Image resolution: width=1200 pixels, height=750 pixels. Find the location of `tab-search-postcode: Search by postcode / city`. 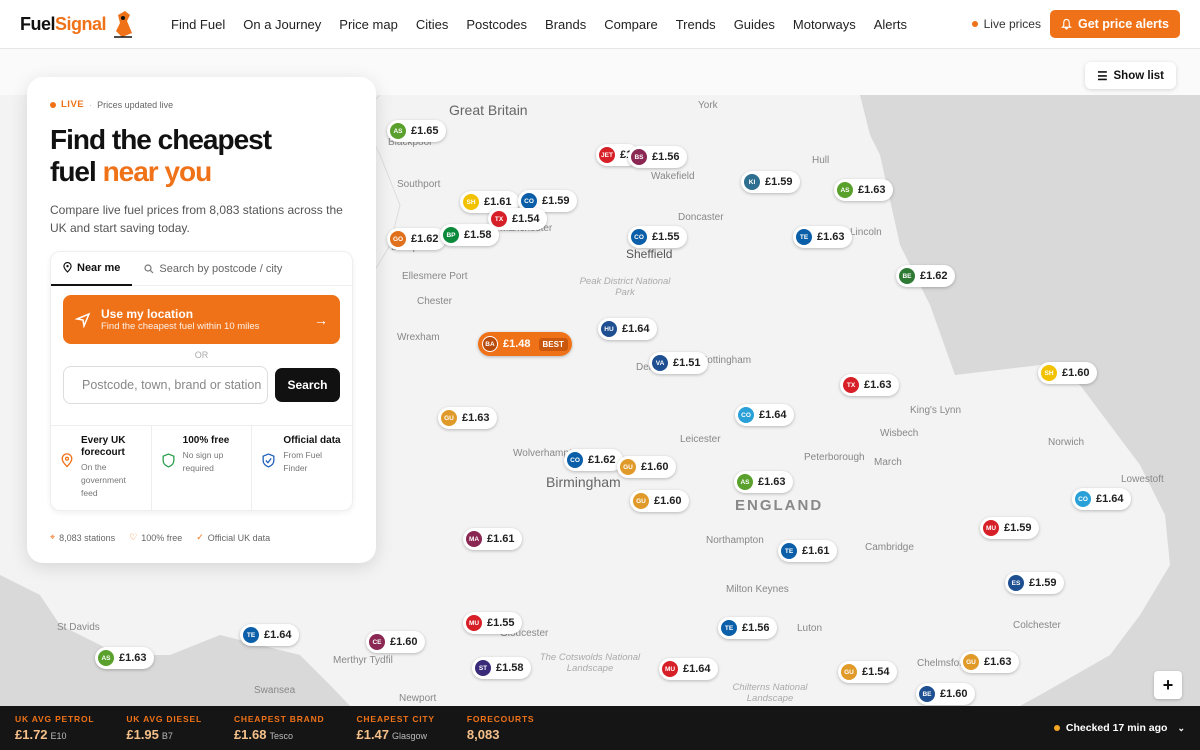

tab-search-postcode: Search by postcode / city is located at coordinates (213, 269).